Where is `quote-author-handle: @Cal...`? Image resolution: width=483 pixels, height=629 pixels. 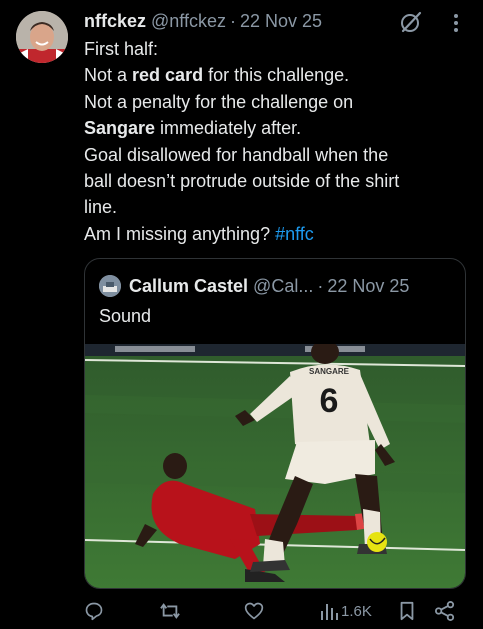 quote-author-handle: @Cal... is located at coordinates (283, 285).